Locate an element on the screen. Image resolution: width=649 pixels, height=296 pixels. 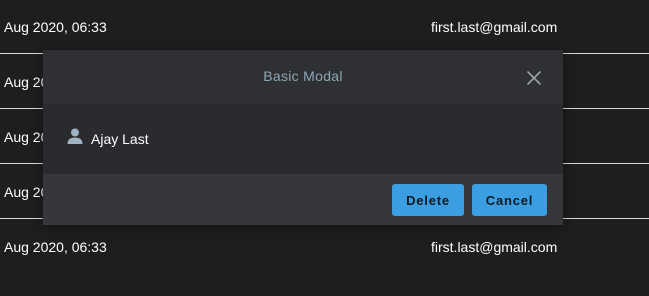
modal-title: Basic Modal is located at coordinates (303, 76).